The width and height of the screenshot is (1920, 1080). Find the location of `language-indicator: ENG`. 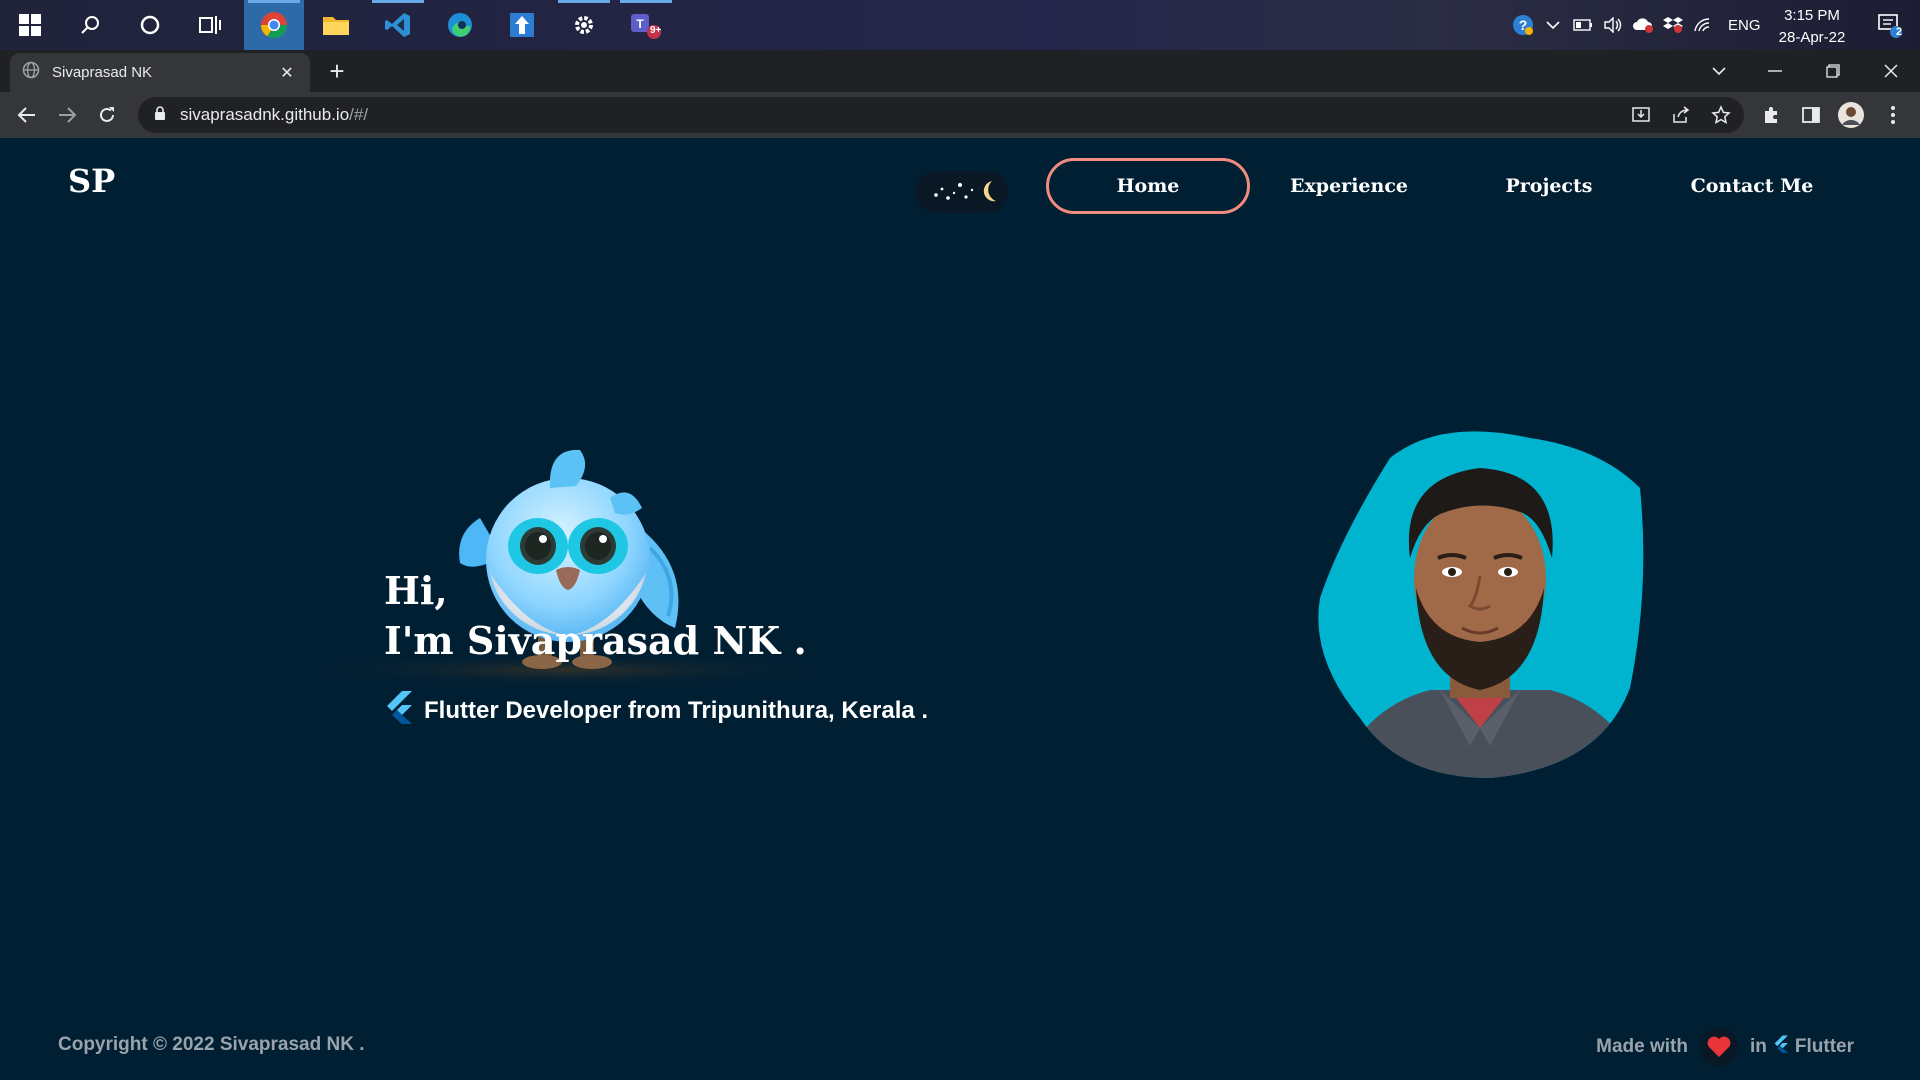

language-indicator: ENG is located at coordinates (1744, 25).